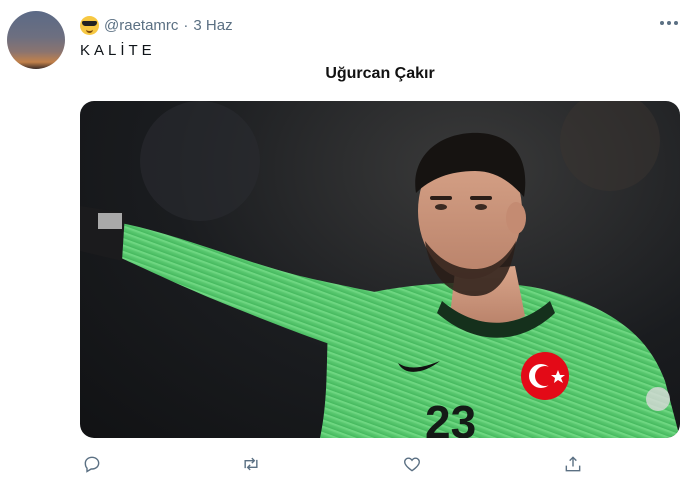 Image resolution: width=700 pixels, height=494 pixels. What do you see at coordinates (450, 417) in the screenshot?
I see `jersey-number: 23` at bounding box center [450, 417].